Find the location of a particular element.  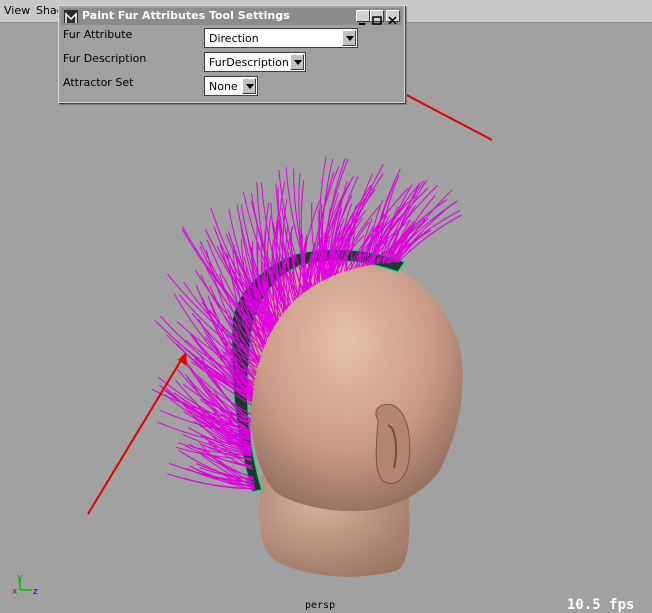

dialog-titlebar: Paint Fur Attributes Tool Settings is located at coordinates (231, 16).